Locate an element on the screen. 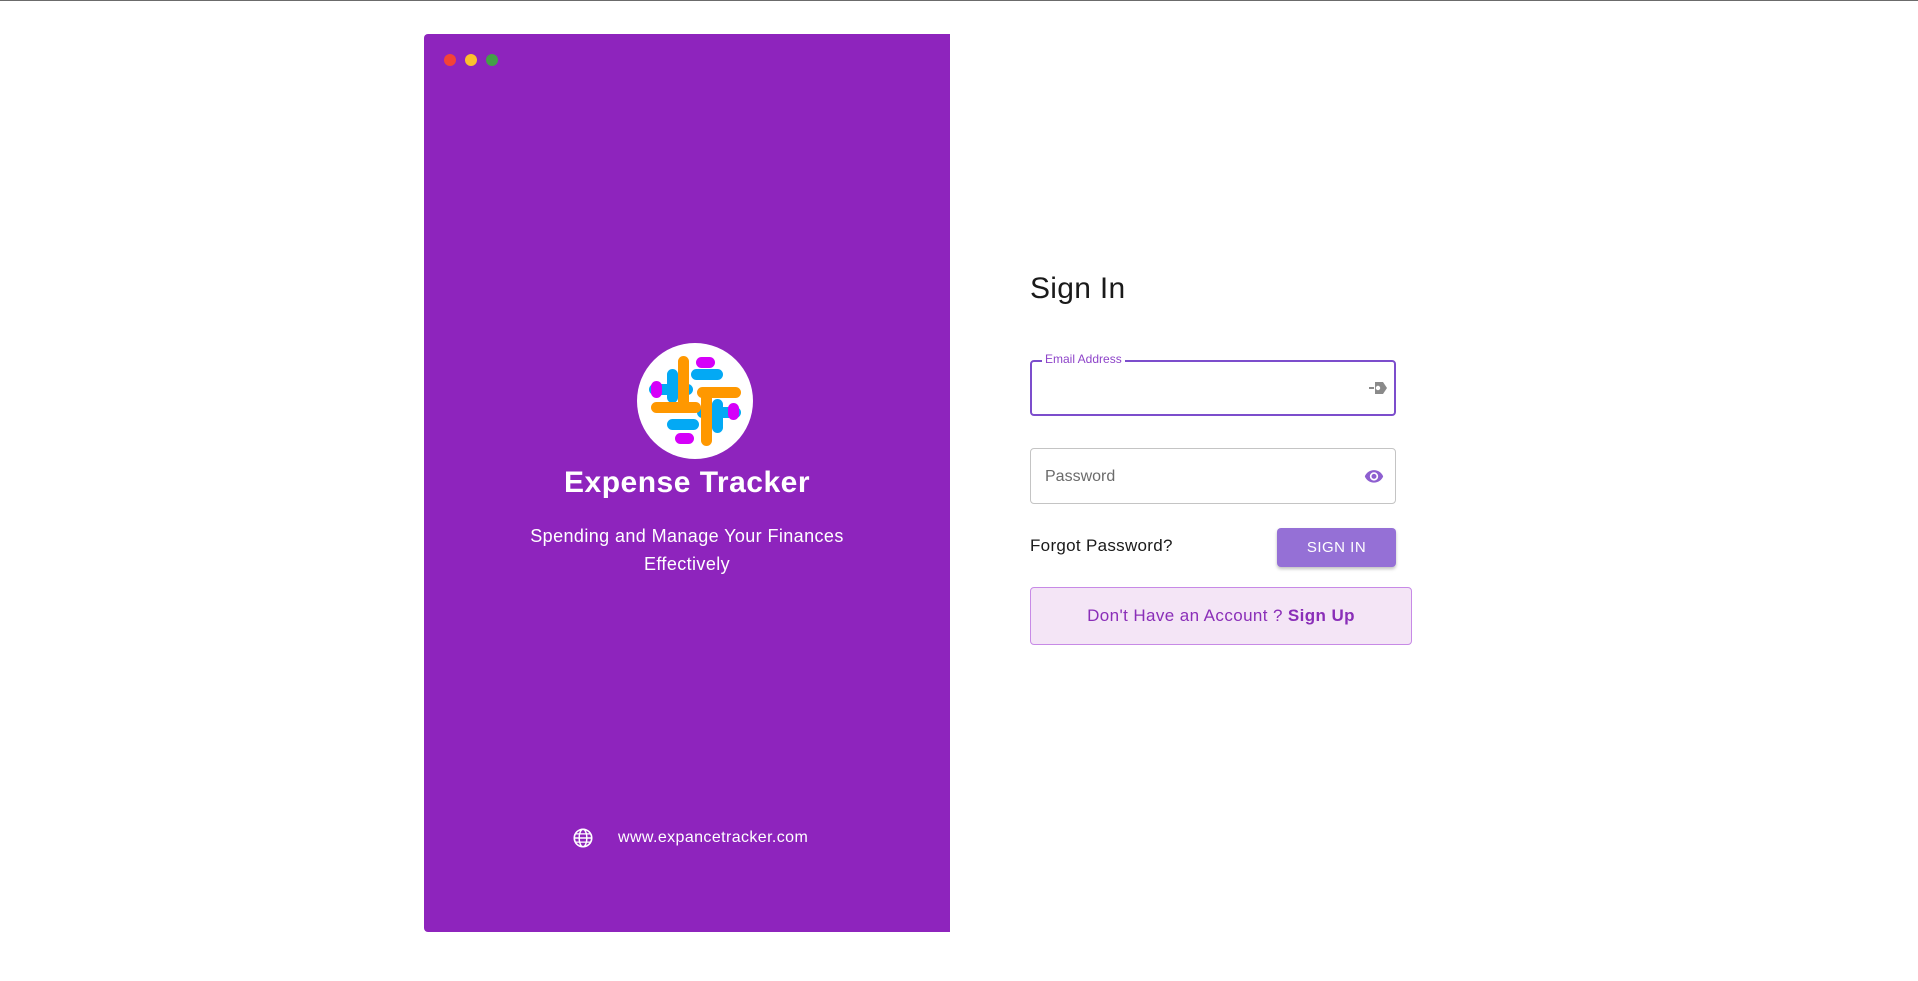 The height and width of the screenshot is (981, 1918). maximize-dot is located at coordinates (492, 60).